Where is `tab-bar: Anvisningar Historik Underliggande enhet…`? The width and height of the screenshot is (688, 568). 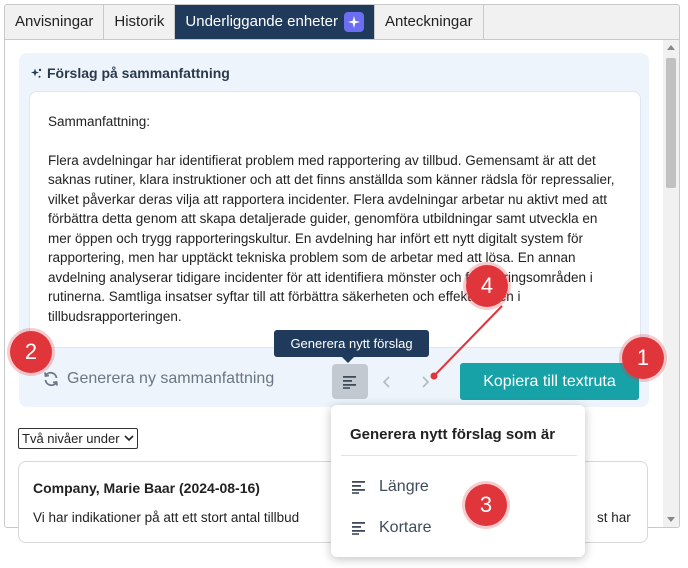
tab-bar: Anvisningar Historik Underliggande enhet… is located at coordinates (342, 22).